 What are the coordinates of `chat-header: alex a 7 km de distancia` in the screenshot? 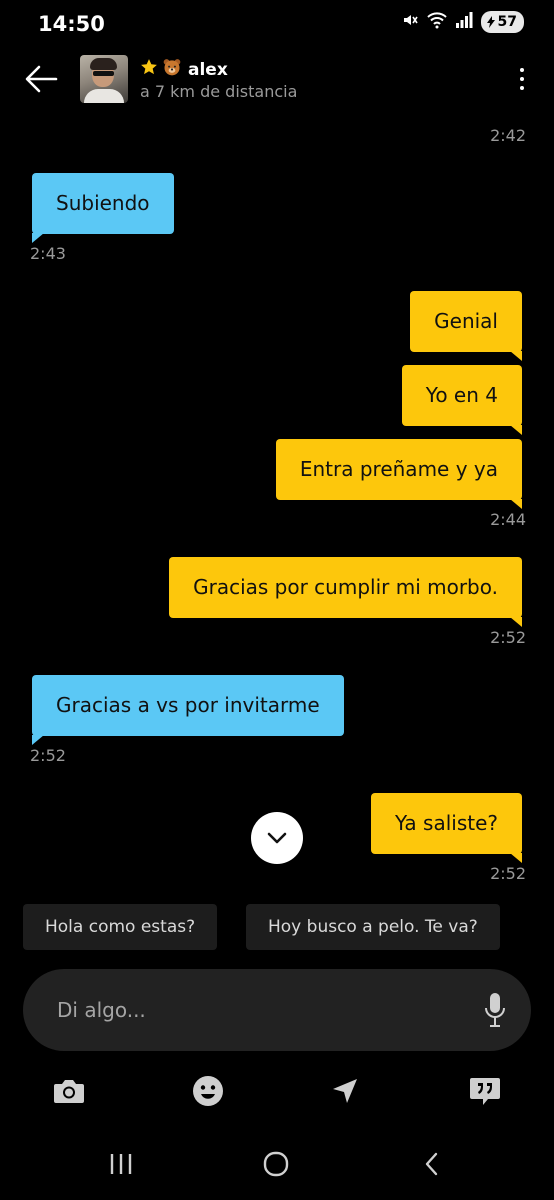 It's located at (277, 81).